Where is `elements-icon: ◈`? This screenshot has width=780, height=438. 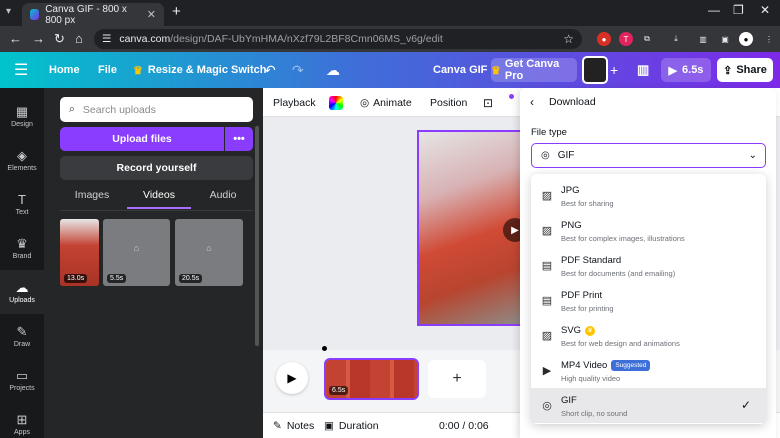 elements-icon: ◈ is located at coordinates (22, 155).